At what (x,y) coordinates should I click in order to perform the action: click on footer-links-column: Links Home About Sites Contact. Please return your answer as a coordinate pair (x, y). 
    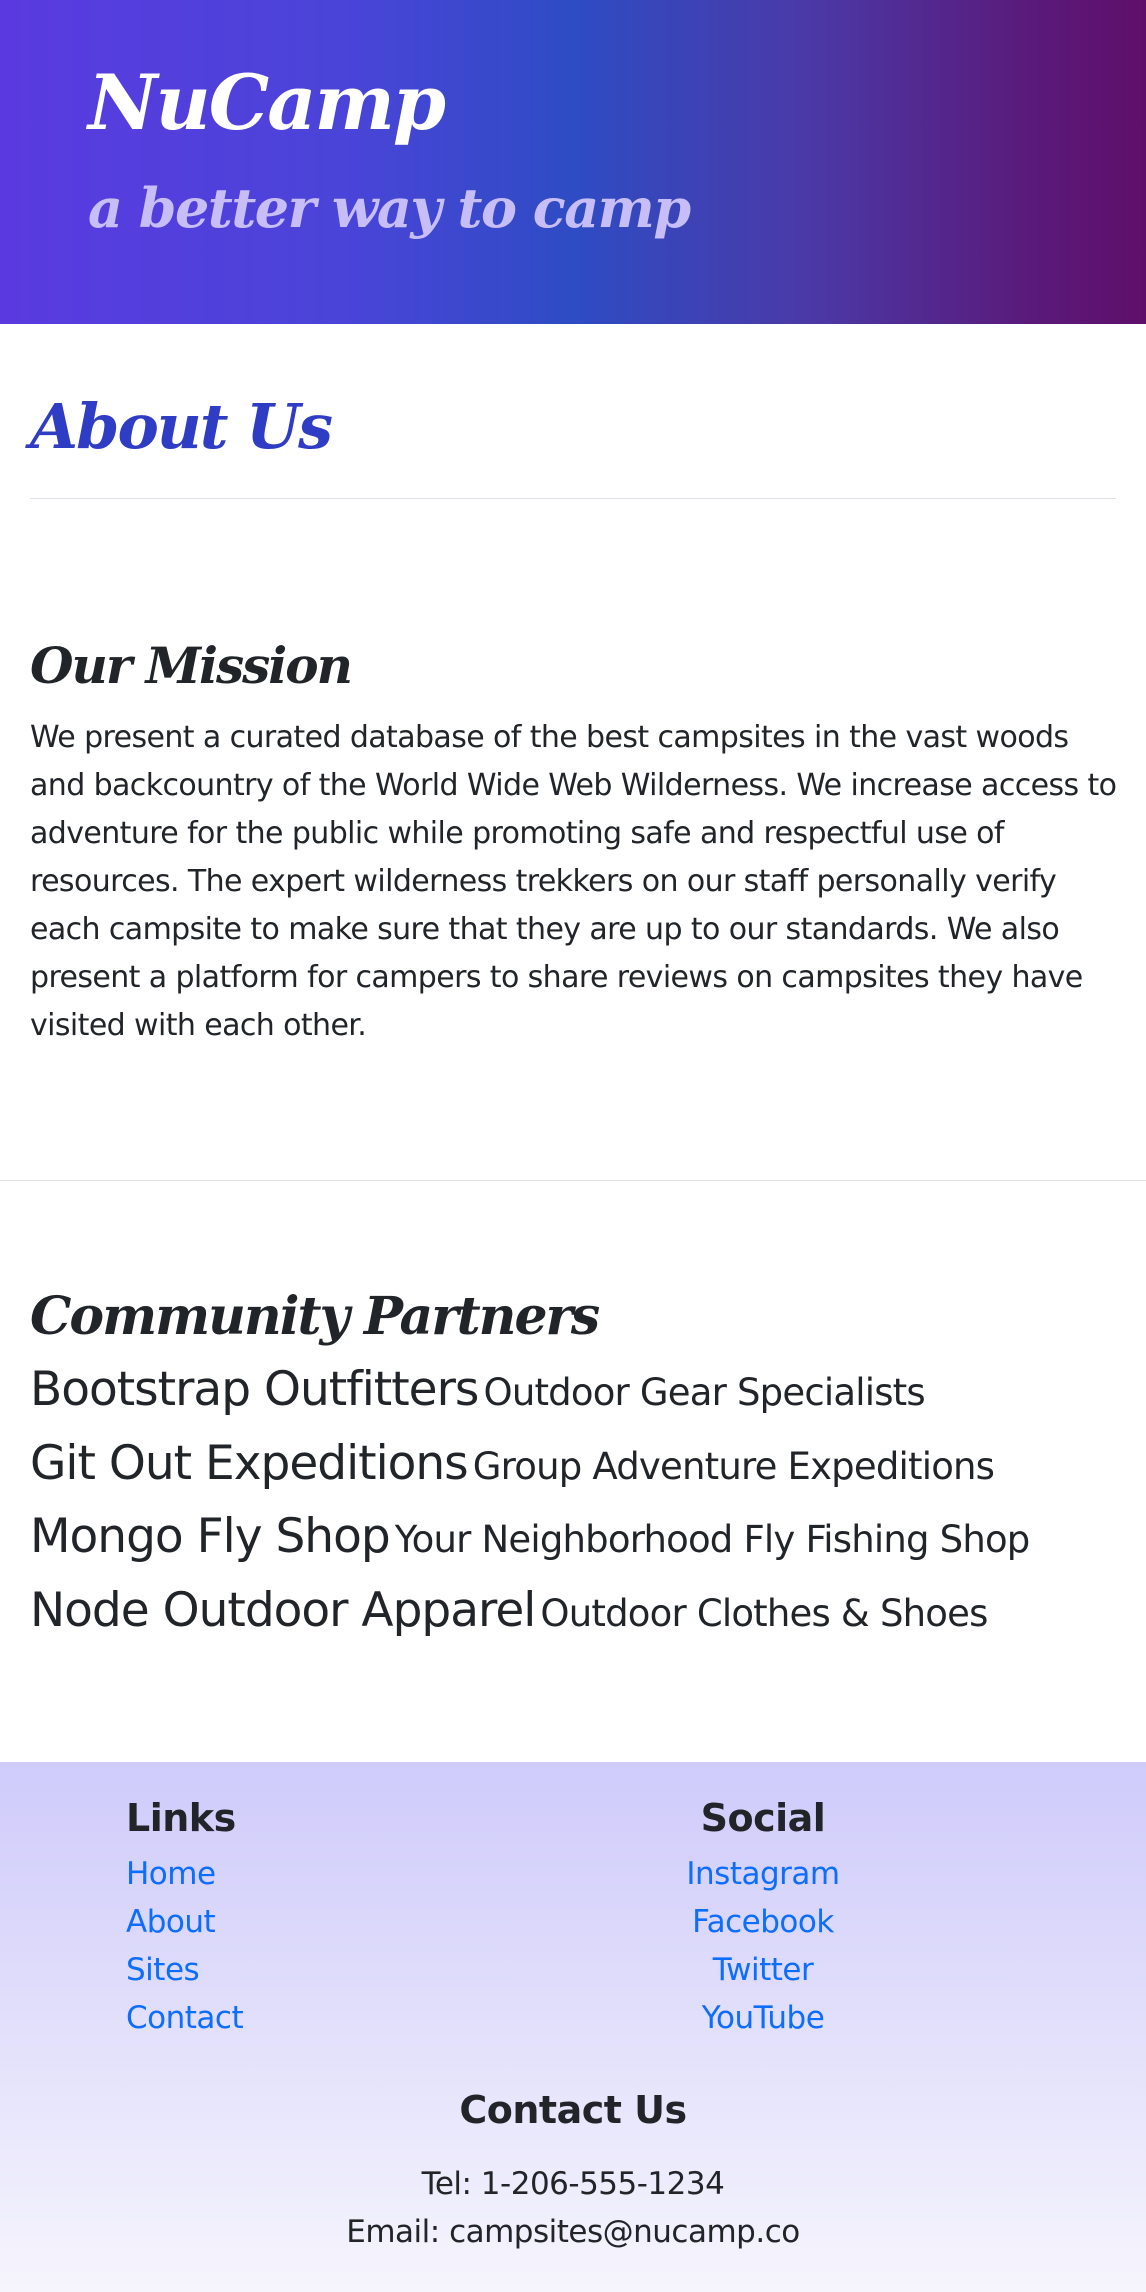
    Looking at the image, I should click on (185, 1922).